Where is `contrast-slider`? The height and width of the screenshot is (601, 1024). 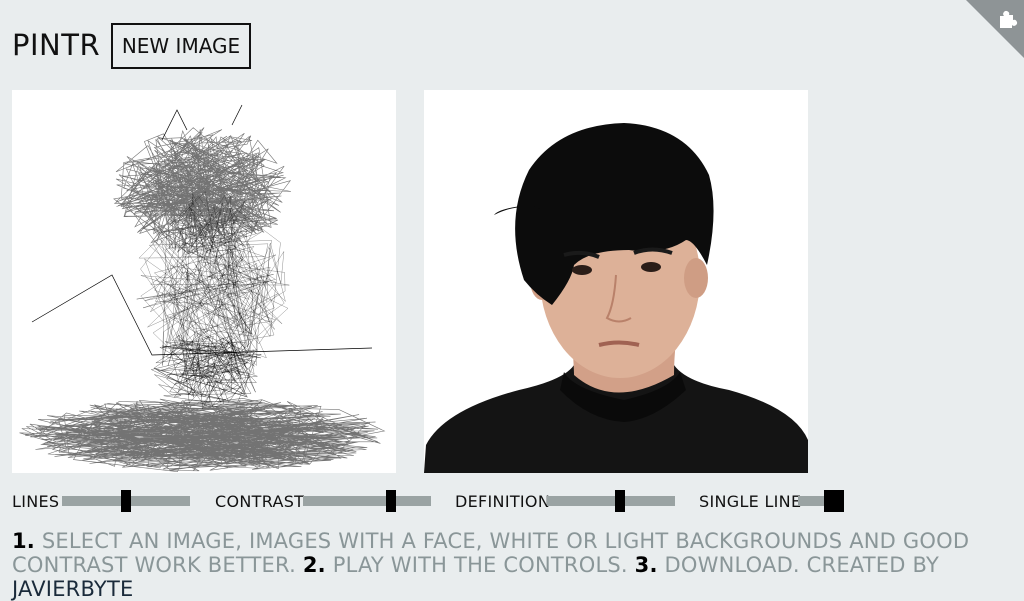
contrast-slider is located at coordinates (367, 501).